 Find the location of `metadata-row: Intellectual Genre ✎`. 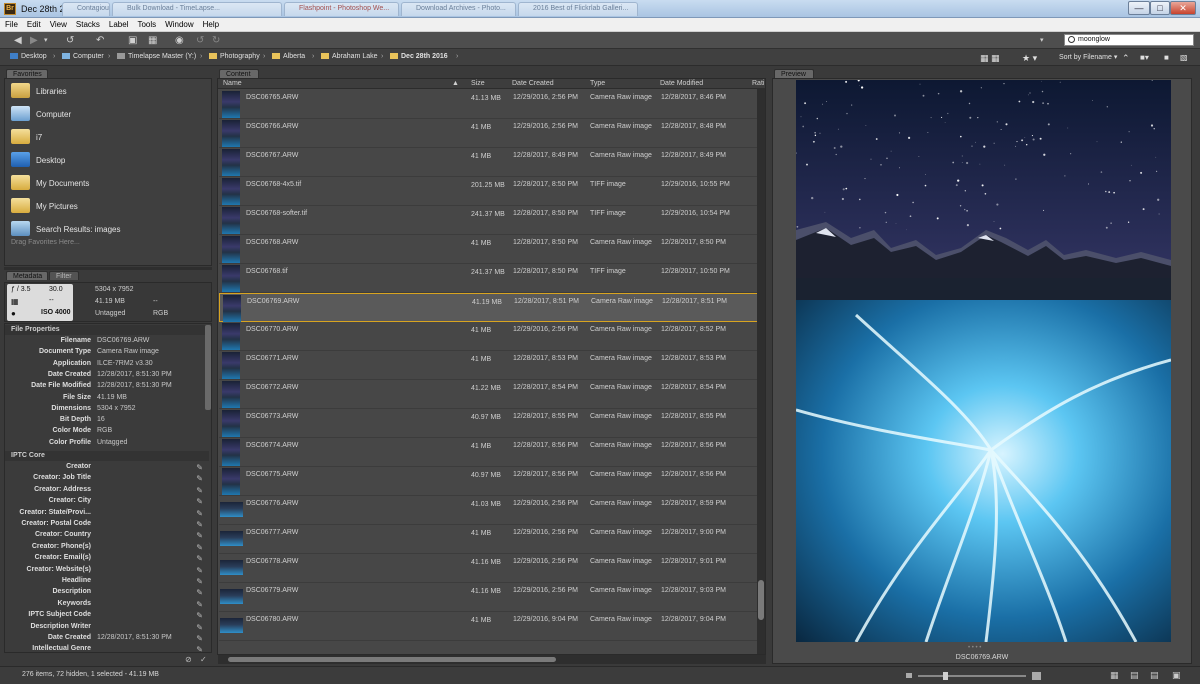

metadata-row: Intellectual Genre ✎ is located at coordinates (105, 648).